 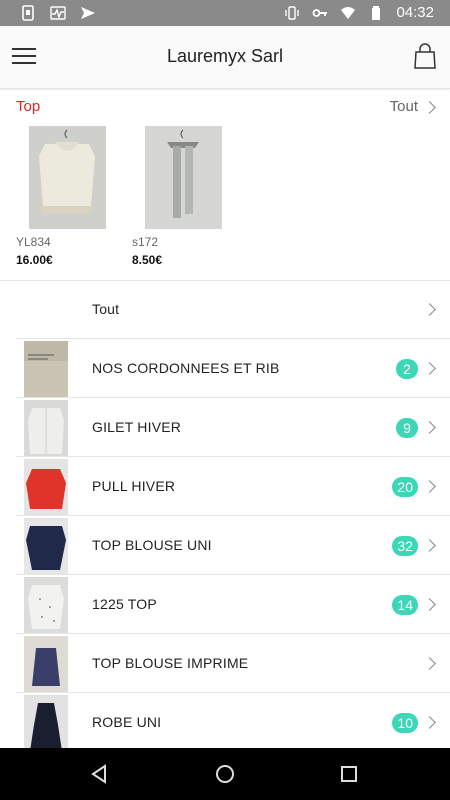 I want to click on product-card: YL834 16.00€, so click(x=71, y=196).